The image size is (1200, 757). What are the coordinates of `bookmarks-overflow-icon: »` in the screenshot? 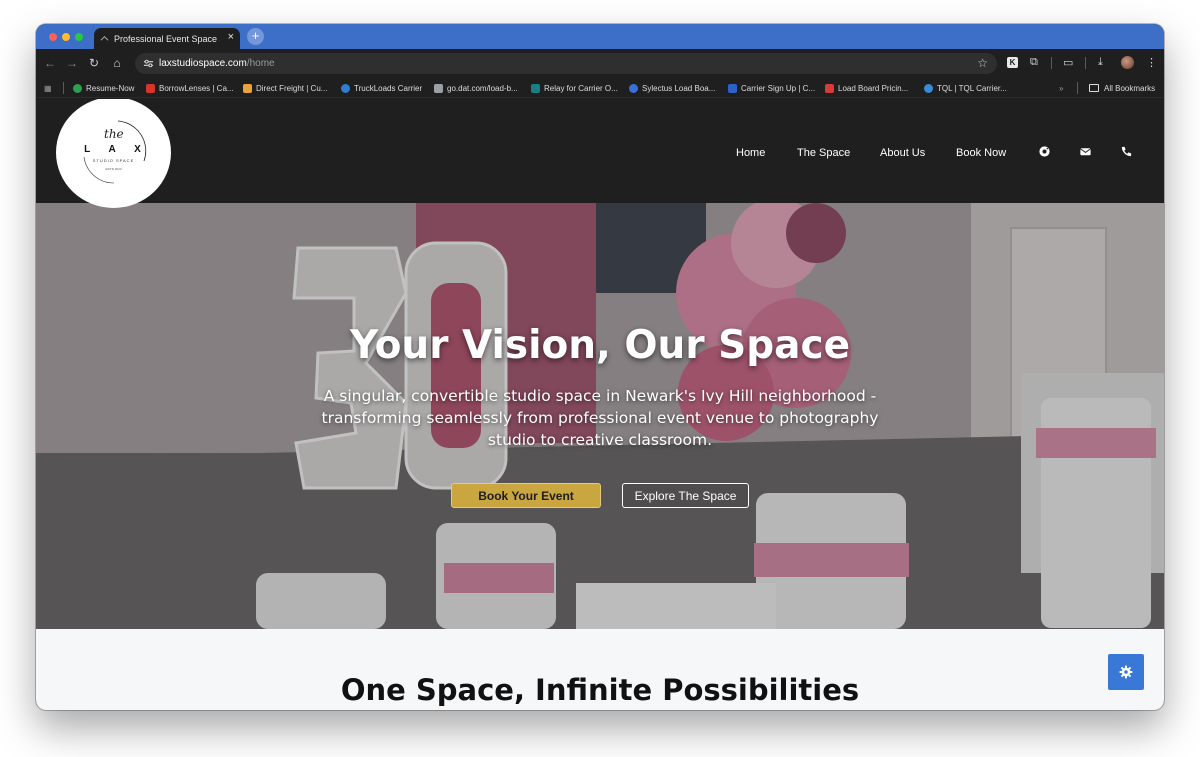 It's located at (1061, 88).